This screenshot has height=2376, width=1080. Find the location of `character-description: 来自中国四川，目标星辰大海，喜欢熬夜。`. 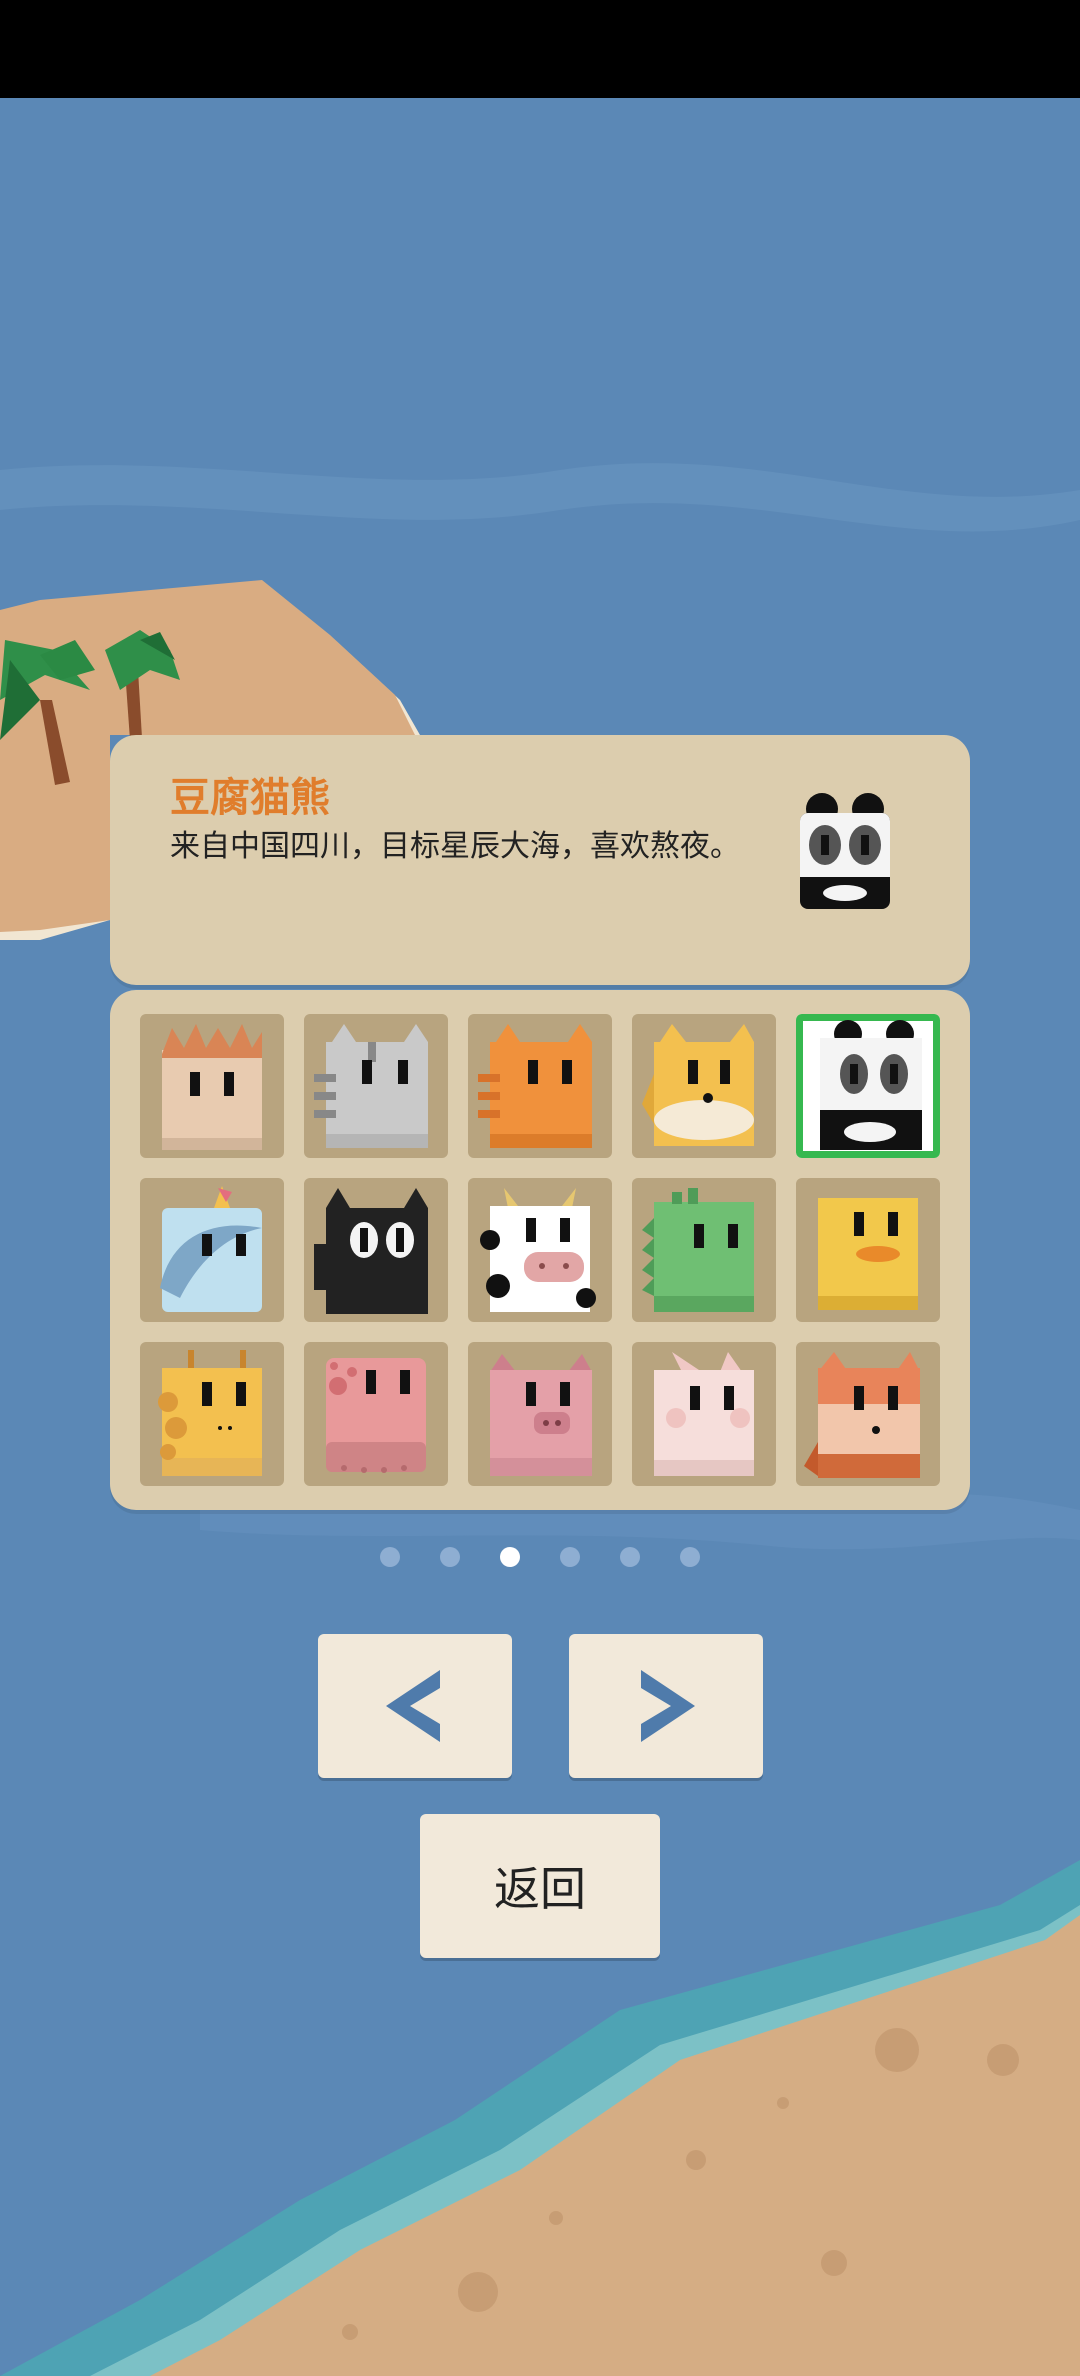

character-description: 来自中国四川，目标星辰大海，喜欢熬夜。 is located at coordinates (455, 846).